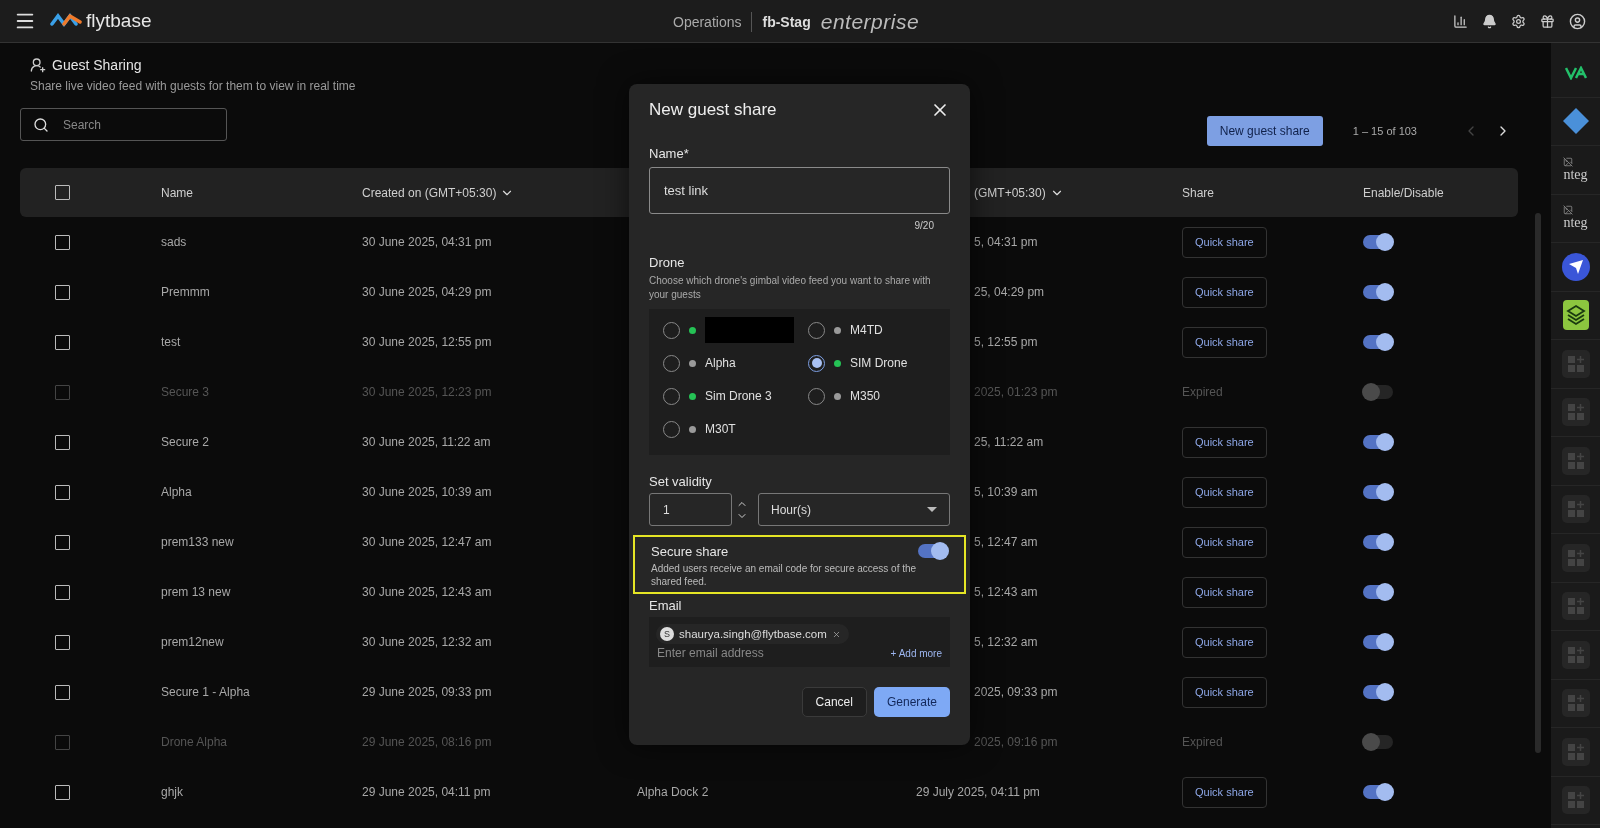 The image size is (1600, 828). I want to click on table-cell: prem133 new, so click(197, 542).